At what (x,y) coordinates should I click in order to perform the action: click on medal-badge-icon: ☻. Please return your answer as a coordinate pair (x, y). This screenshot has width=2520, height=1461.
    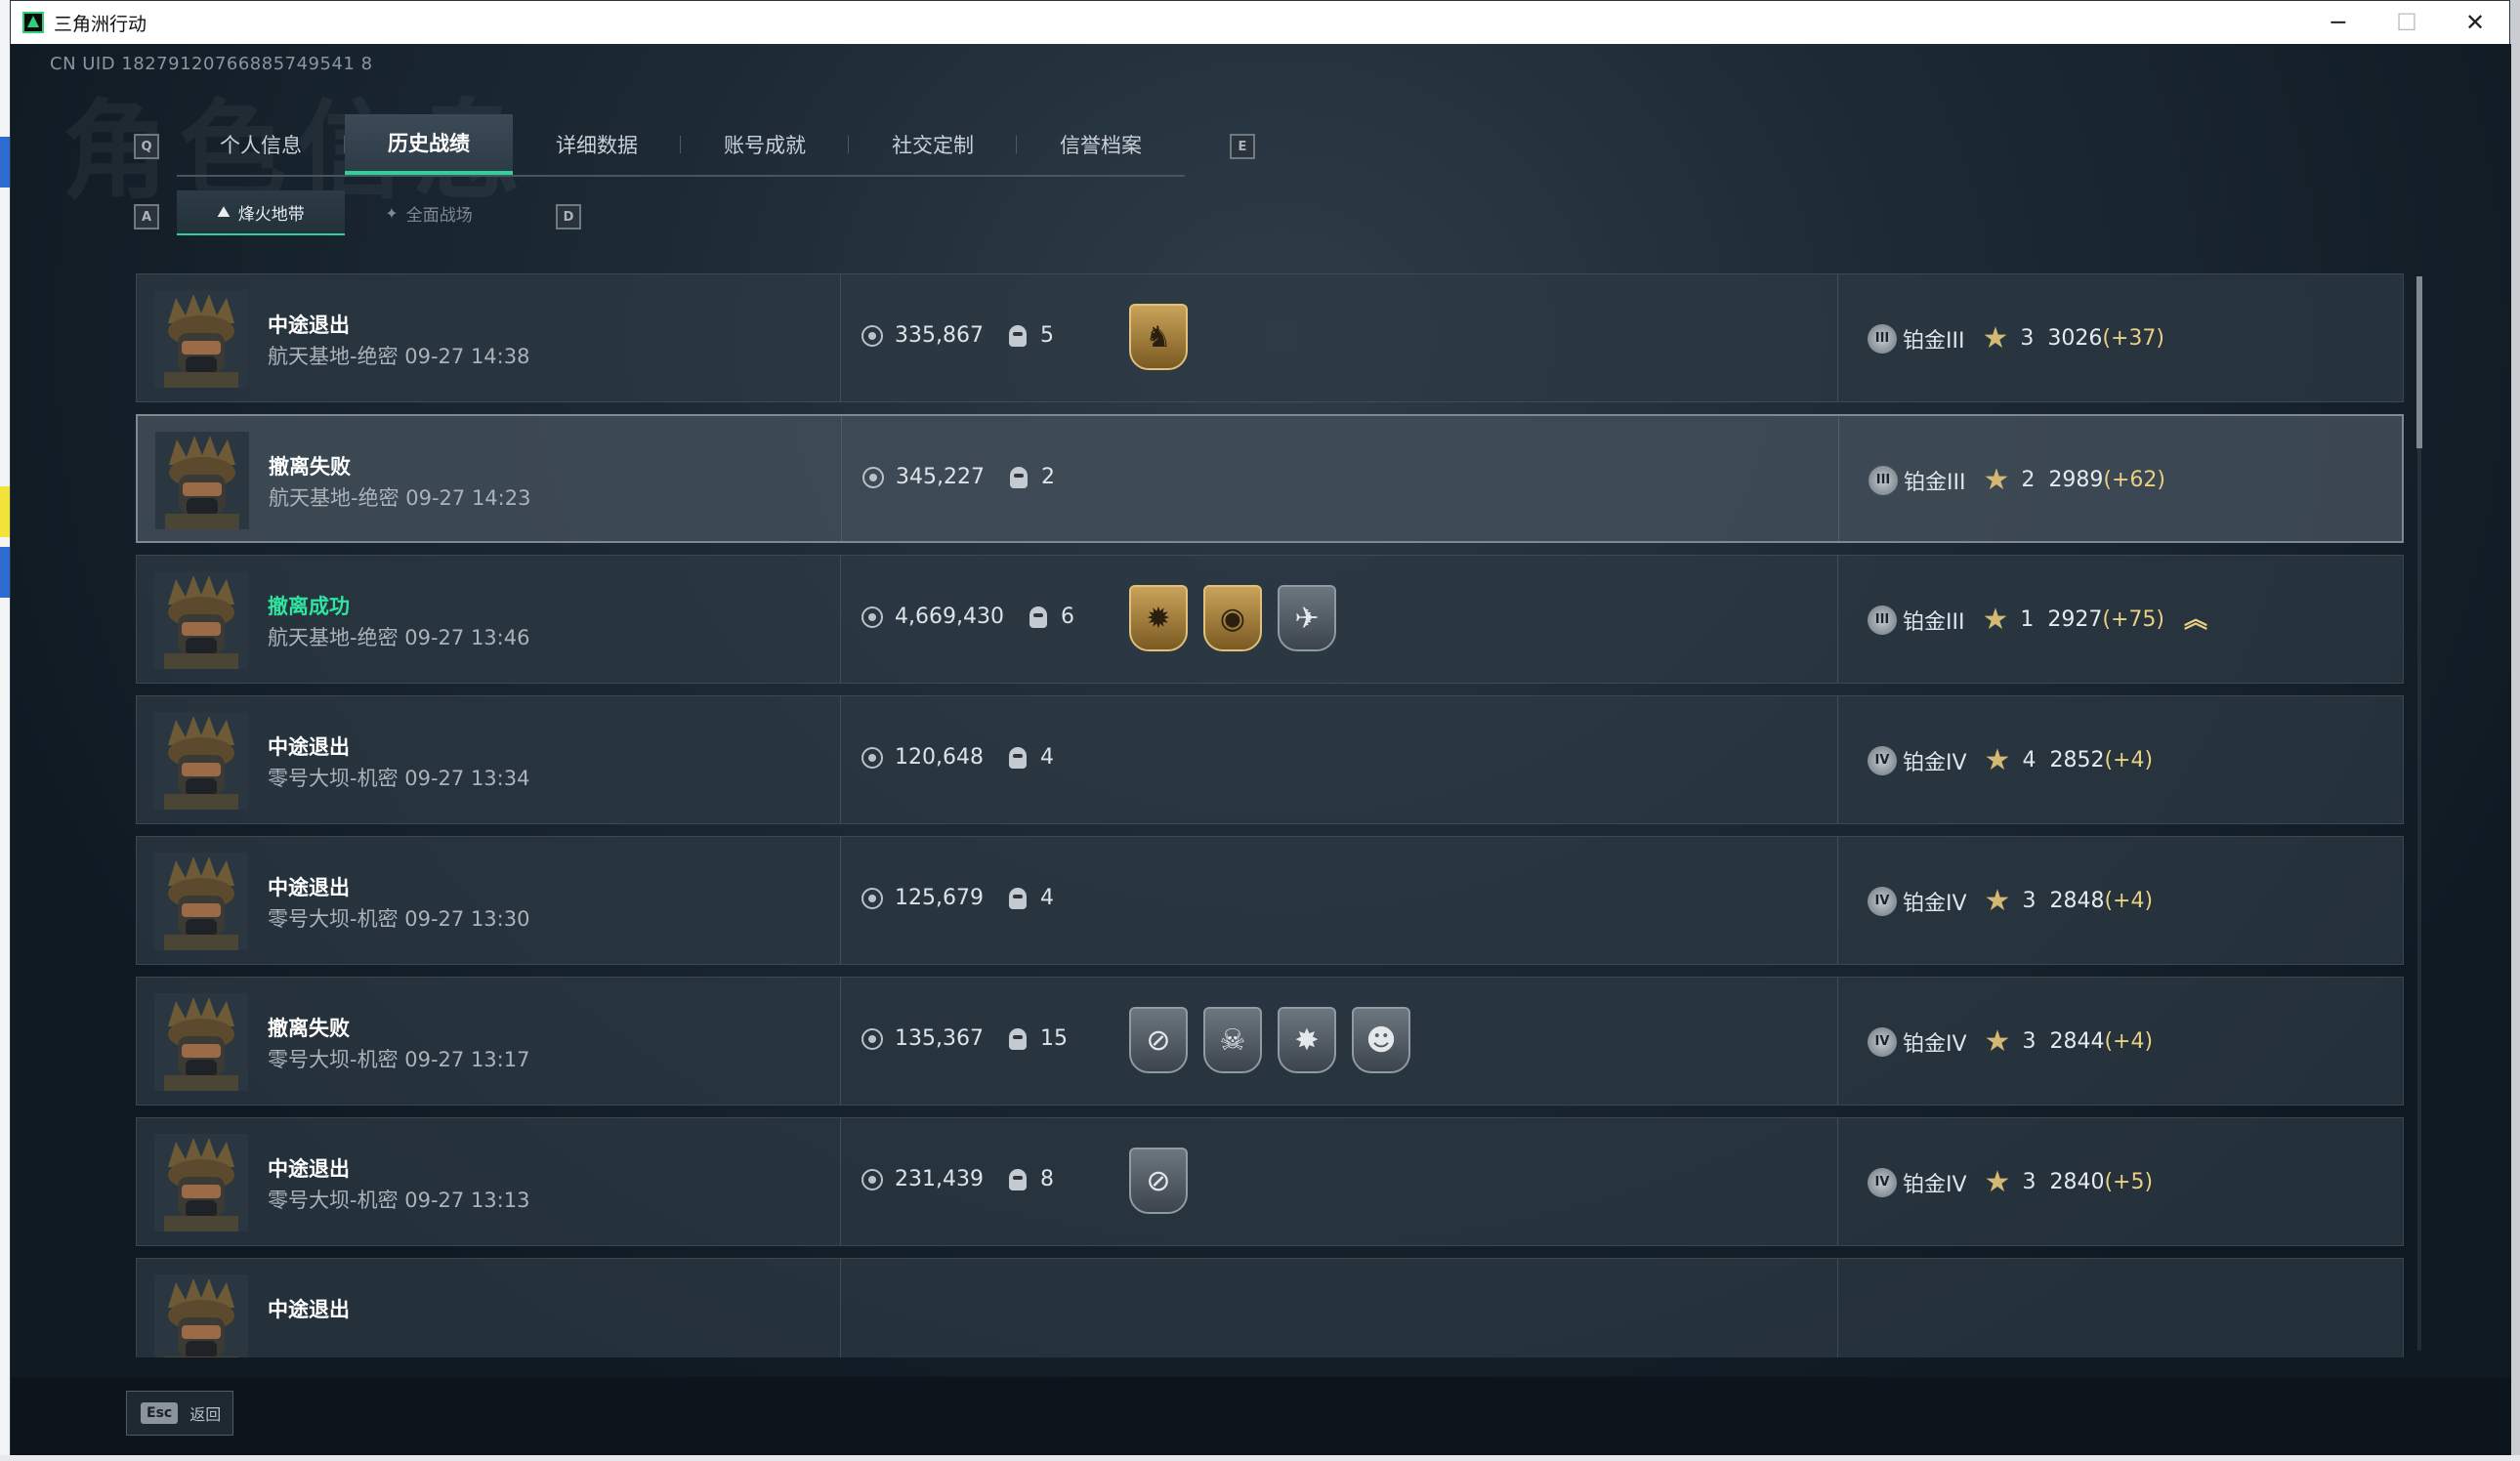
    Looking at the image, I should click on (1381, 1040).